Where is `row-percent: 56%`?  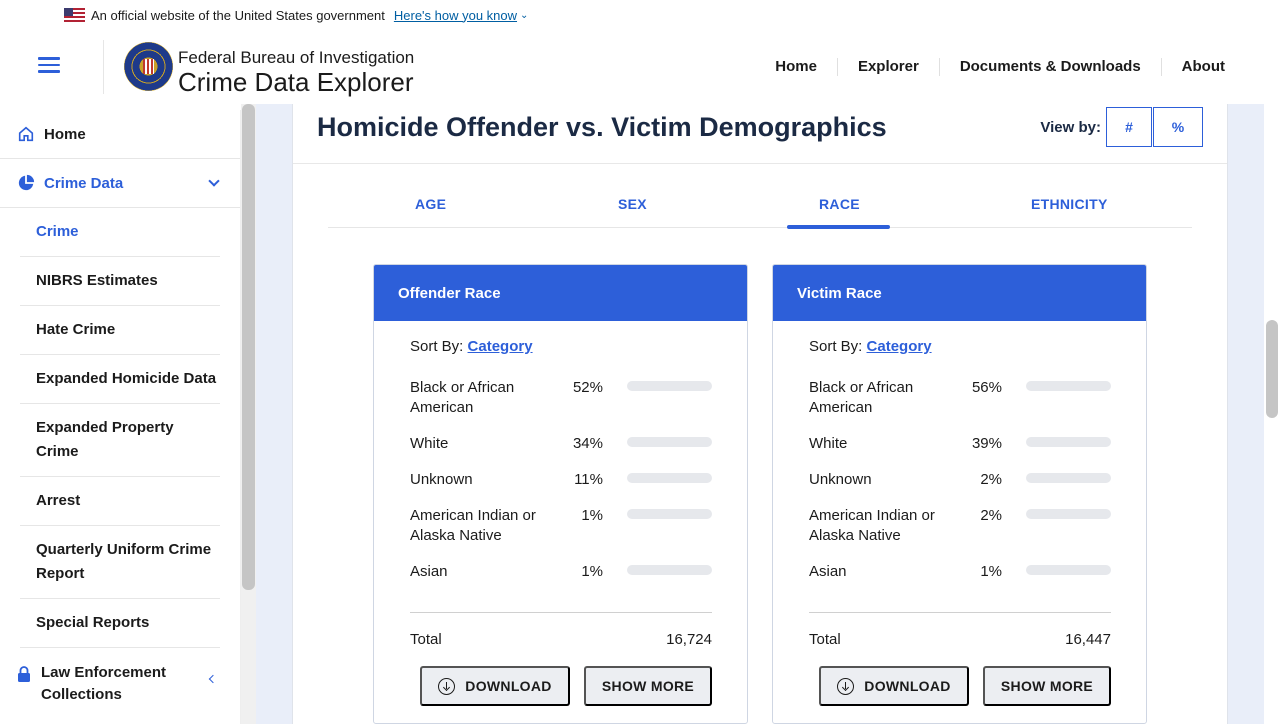 row-percent: 56% is located at coordinates (986, 387).